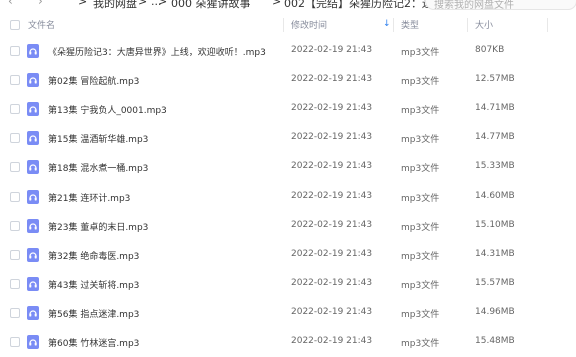  Describe the element at coordinates (410, 24) in the screenshot. I see `column-header-type: 类型` at that location.